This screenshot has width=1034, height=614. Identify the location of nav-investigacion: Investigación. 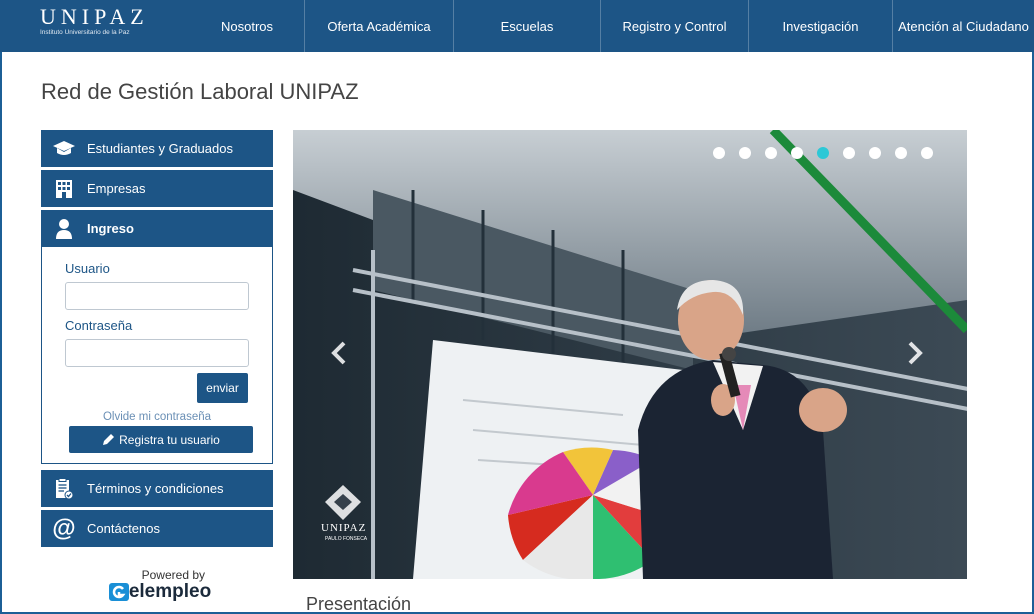
(821, 26).